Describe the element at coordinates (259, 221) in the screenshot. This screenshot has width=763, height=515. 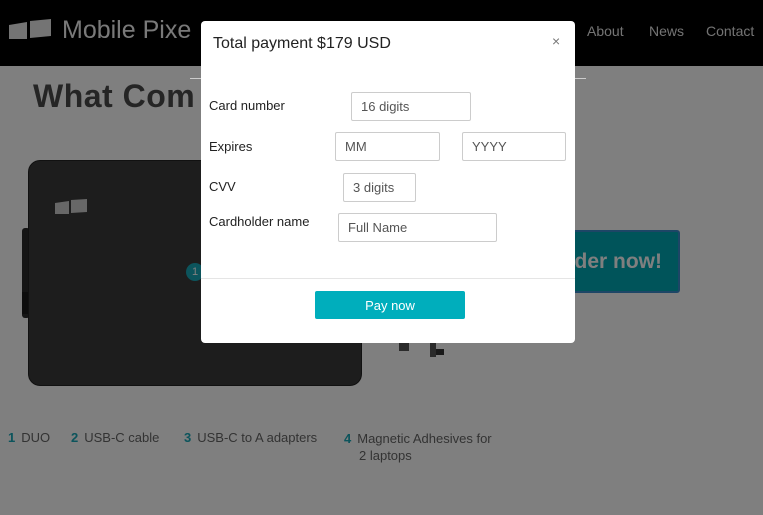
I see `cardholder-name-label: Cardholder name` at that location.